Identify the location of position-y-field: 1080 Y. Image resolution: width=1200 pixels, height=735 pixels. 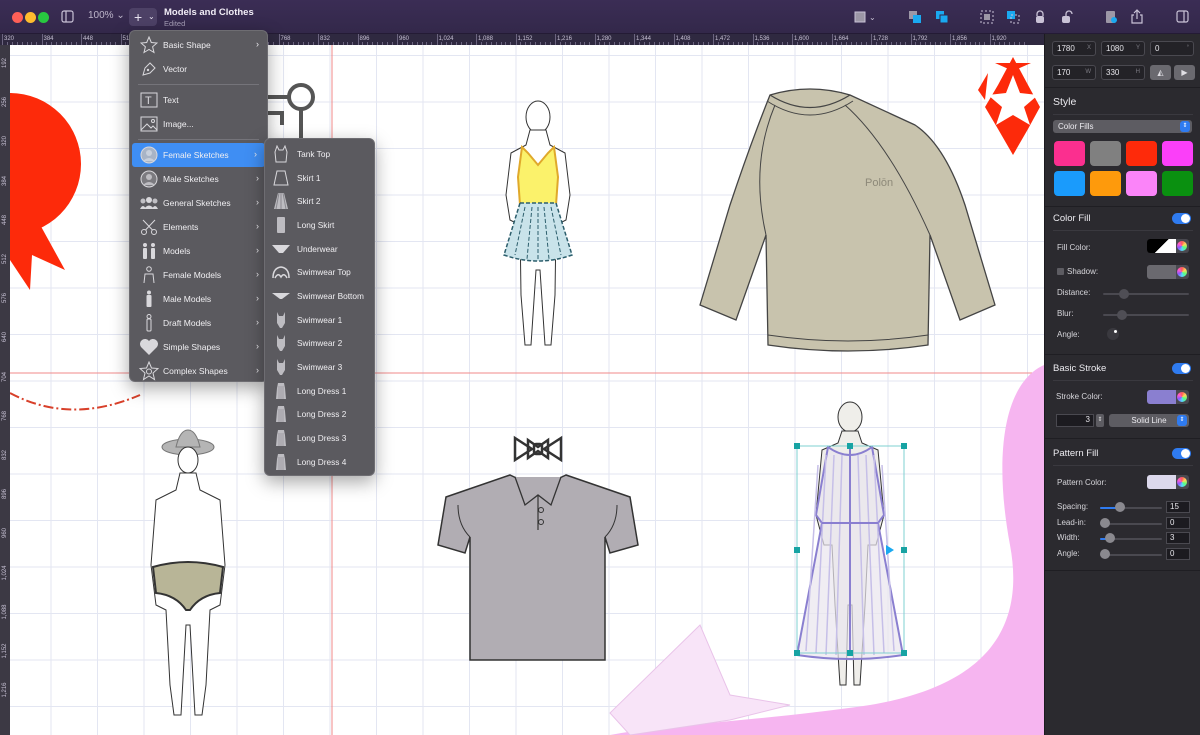
(1123, 48).